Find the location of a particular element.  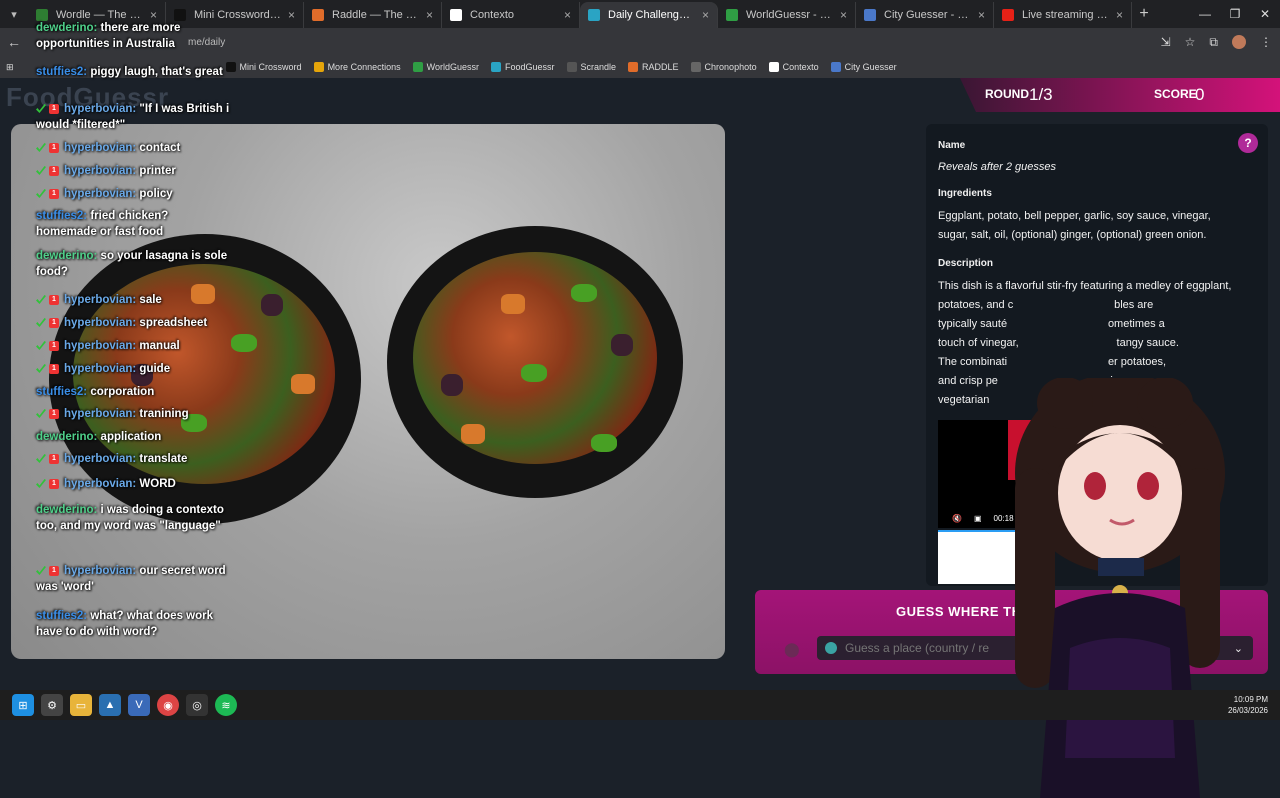

install-icon: ⇲ is located at coordinates (1166, 42).